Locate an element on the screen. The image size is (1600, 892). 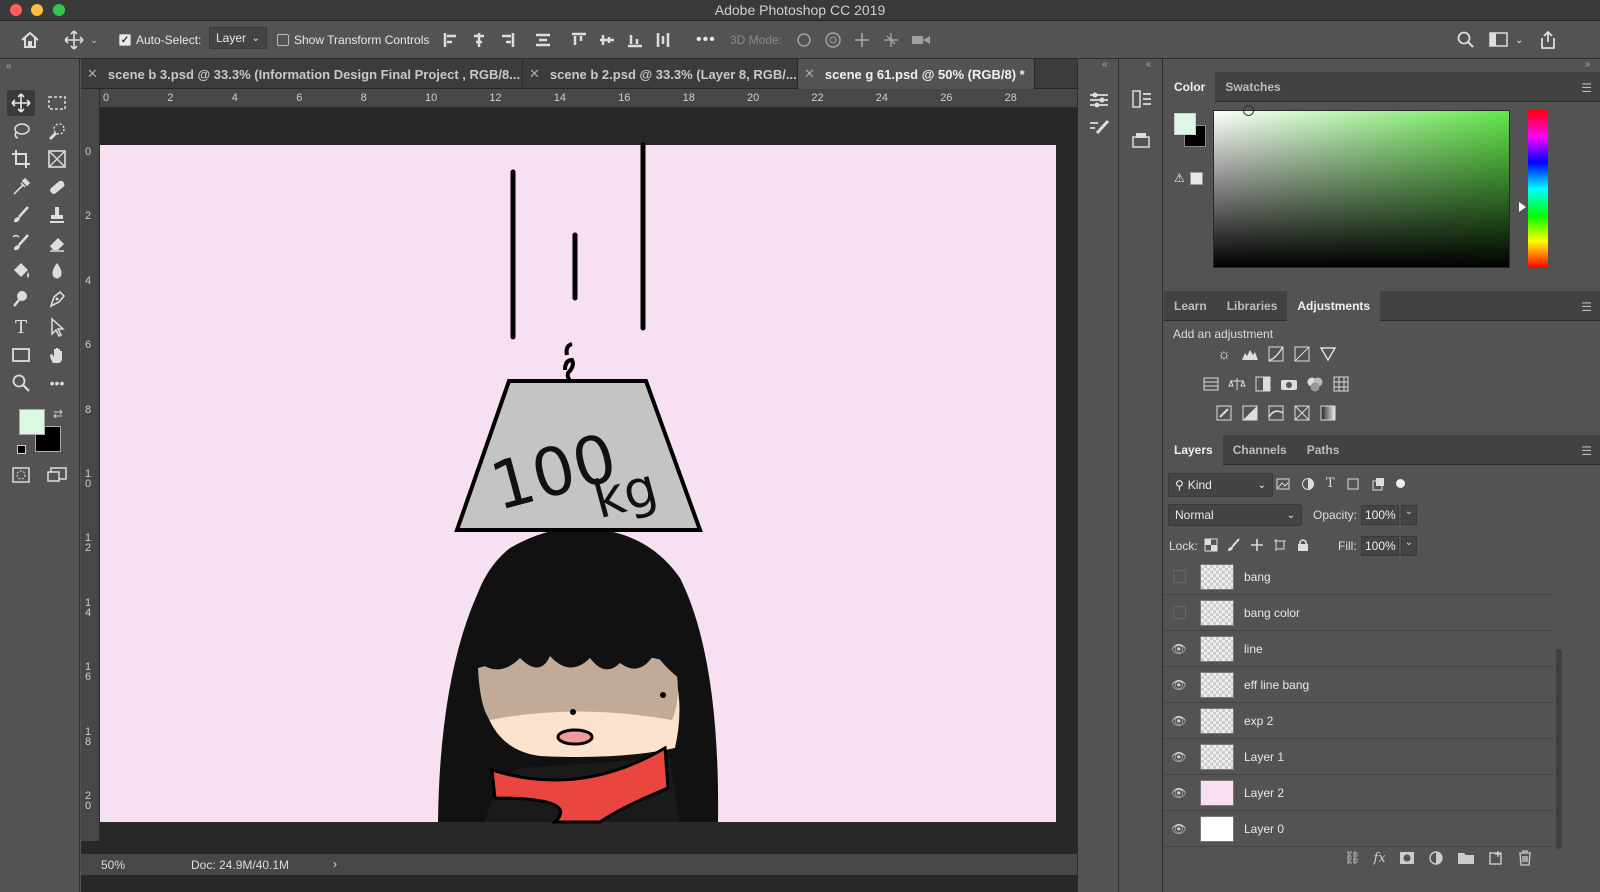
lock-image-pixels-icon is located at coordinates (1234, 545).